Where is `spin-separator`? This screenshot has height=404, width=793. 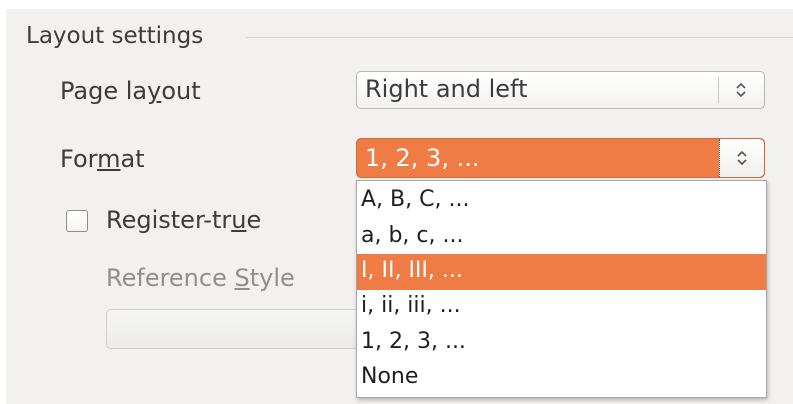 spin-separator is located at coordinates (718, 90).